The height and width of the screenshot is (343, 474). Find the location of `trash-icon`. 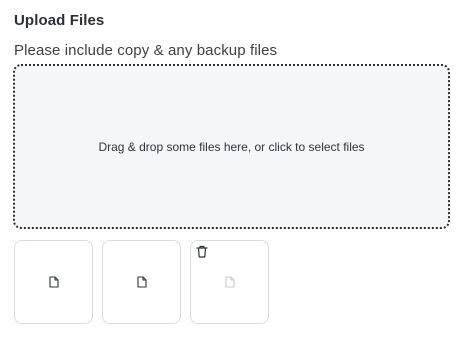

trash-icon is located at coordinates (202, 251).